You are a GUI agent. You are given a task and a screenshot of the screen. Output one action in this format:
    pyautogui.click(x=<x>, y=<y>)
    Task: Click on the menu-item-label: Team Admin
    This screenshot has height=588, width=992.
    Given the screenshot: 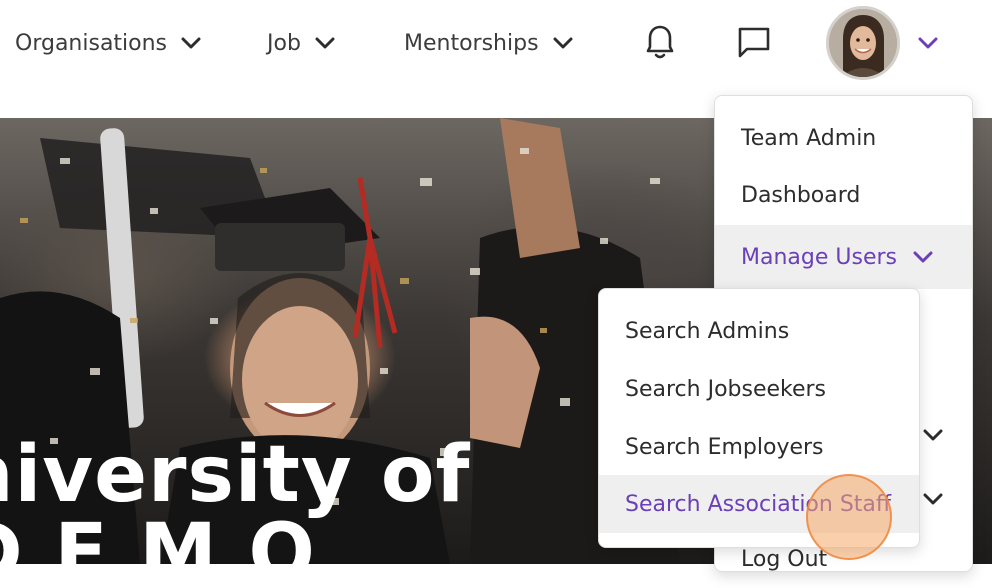 What is the action you would take?
    pyautogui.click(x=809, y=138)
    